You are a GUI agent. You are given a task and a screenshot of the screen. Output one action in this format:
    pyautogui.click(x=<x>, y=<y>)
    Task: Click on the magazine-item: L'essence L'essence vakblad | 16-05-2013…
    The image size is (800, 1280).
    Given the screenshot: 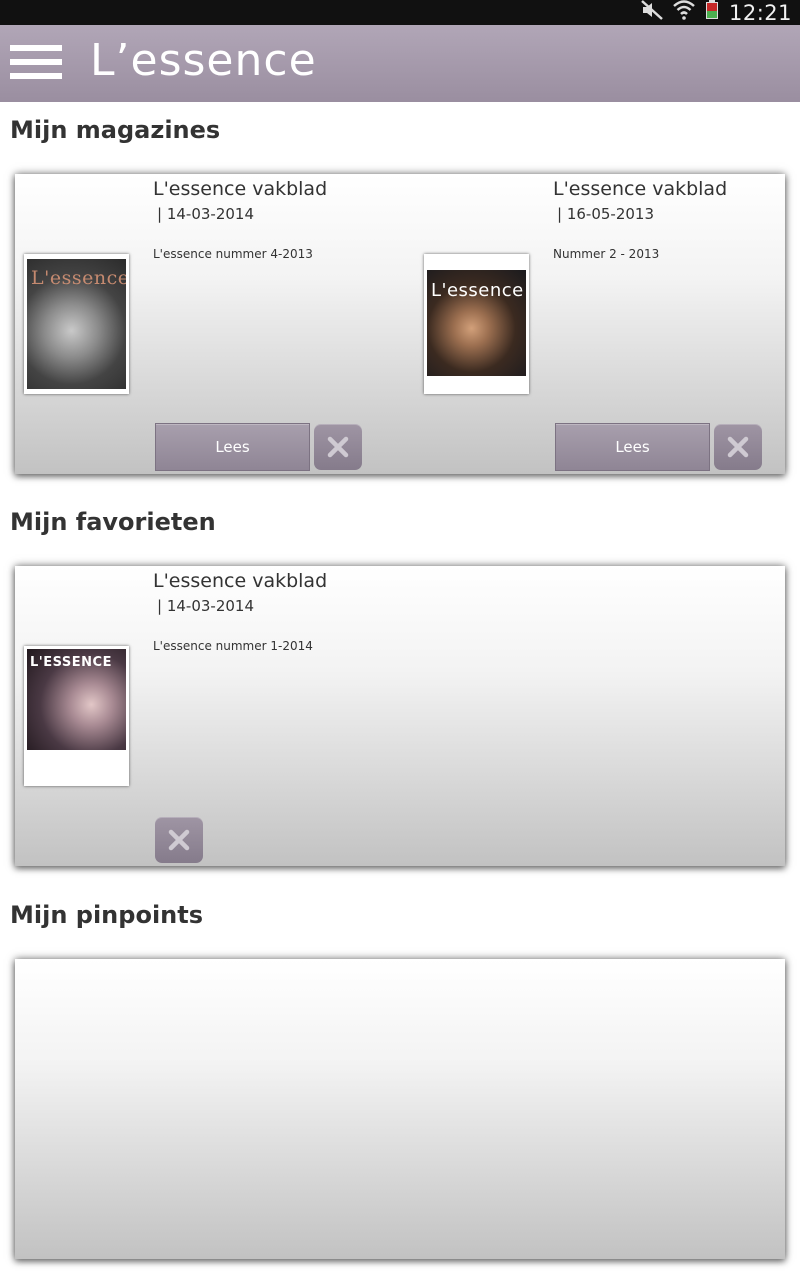 What is the action you would take?
    pyautogui.click(x=600, y=324)
    